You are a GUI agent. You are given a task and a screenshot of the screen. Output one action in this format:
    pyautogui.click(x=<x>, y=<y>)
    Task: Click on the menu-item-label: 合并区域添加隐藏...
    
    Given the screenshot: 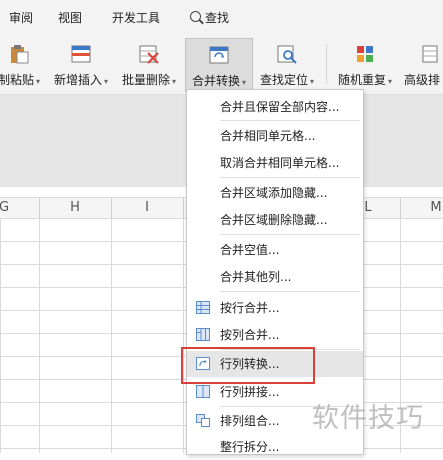 What is the action you would take?
    pyautogui.click(x=274, y=193)
    